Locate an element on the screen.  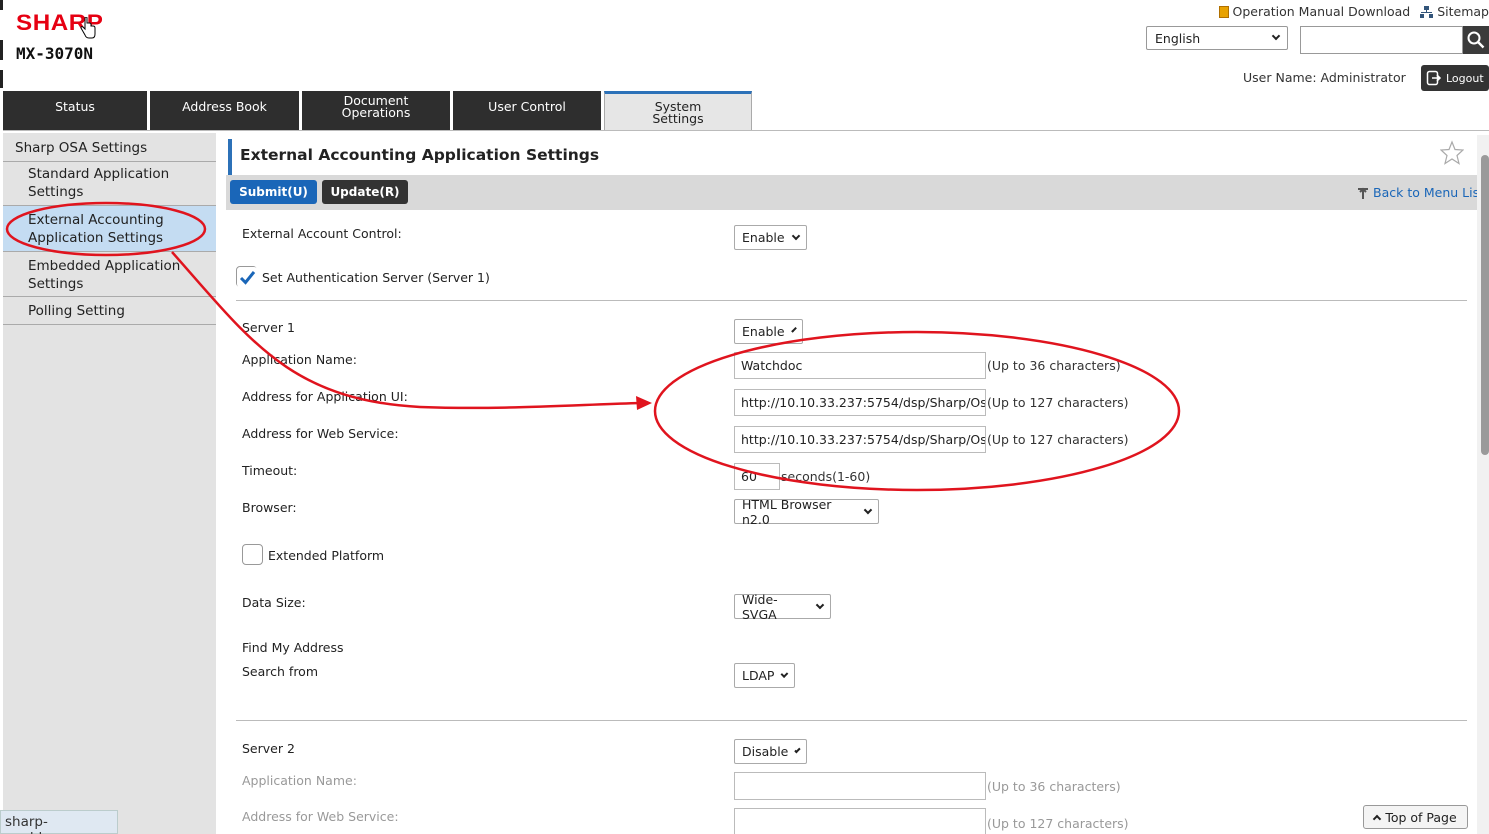
user-name: User Name: Administrator is located at coordinates (1324, 77).